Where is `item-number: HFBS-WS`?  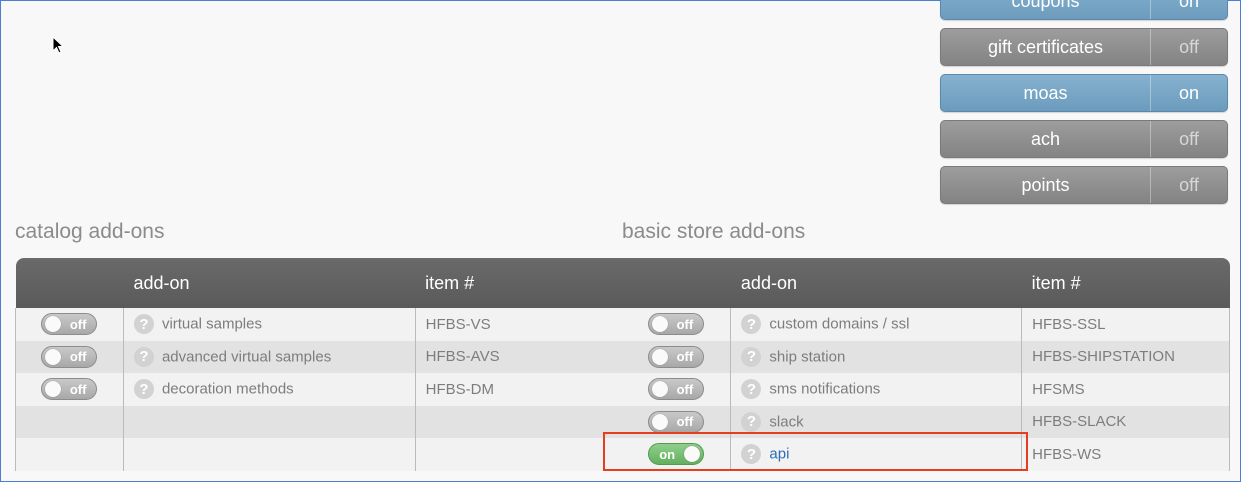
item-number: HFBS-WS is located at coordinates (1125, 454).